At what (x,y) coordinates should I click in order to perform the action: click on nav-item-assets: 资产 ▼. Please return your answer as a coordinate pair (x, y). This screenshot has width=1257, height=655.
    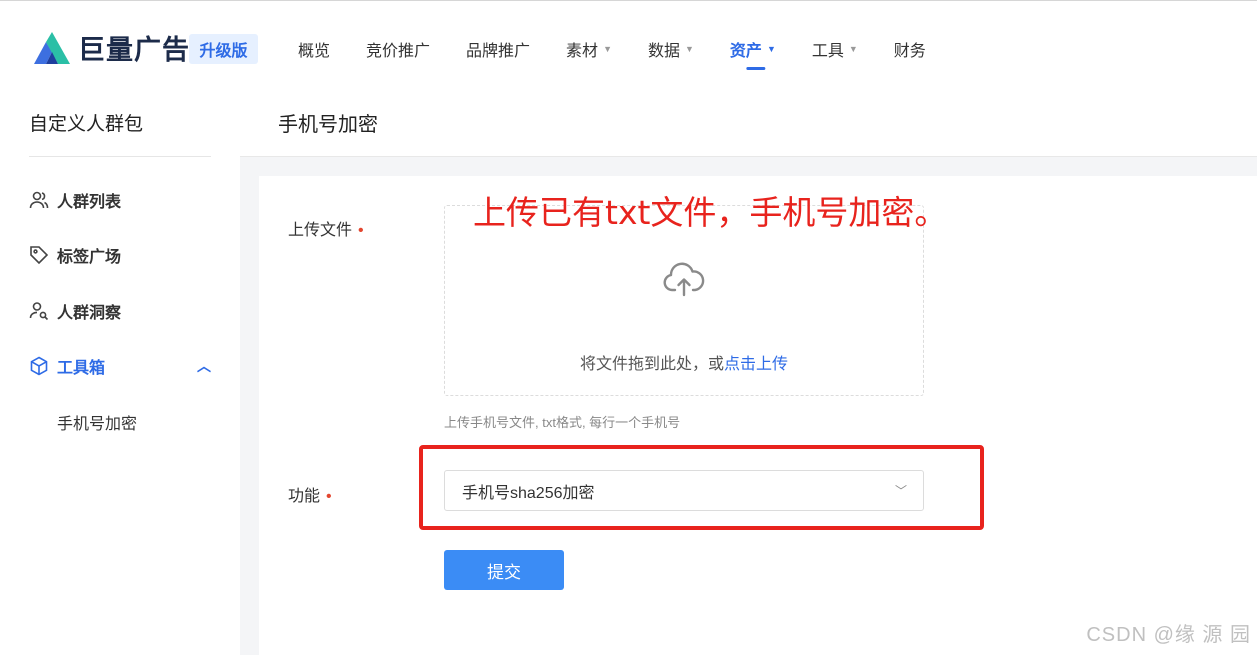
    Looking at the image, I should click on (753, 49).